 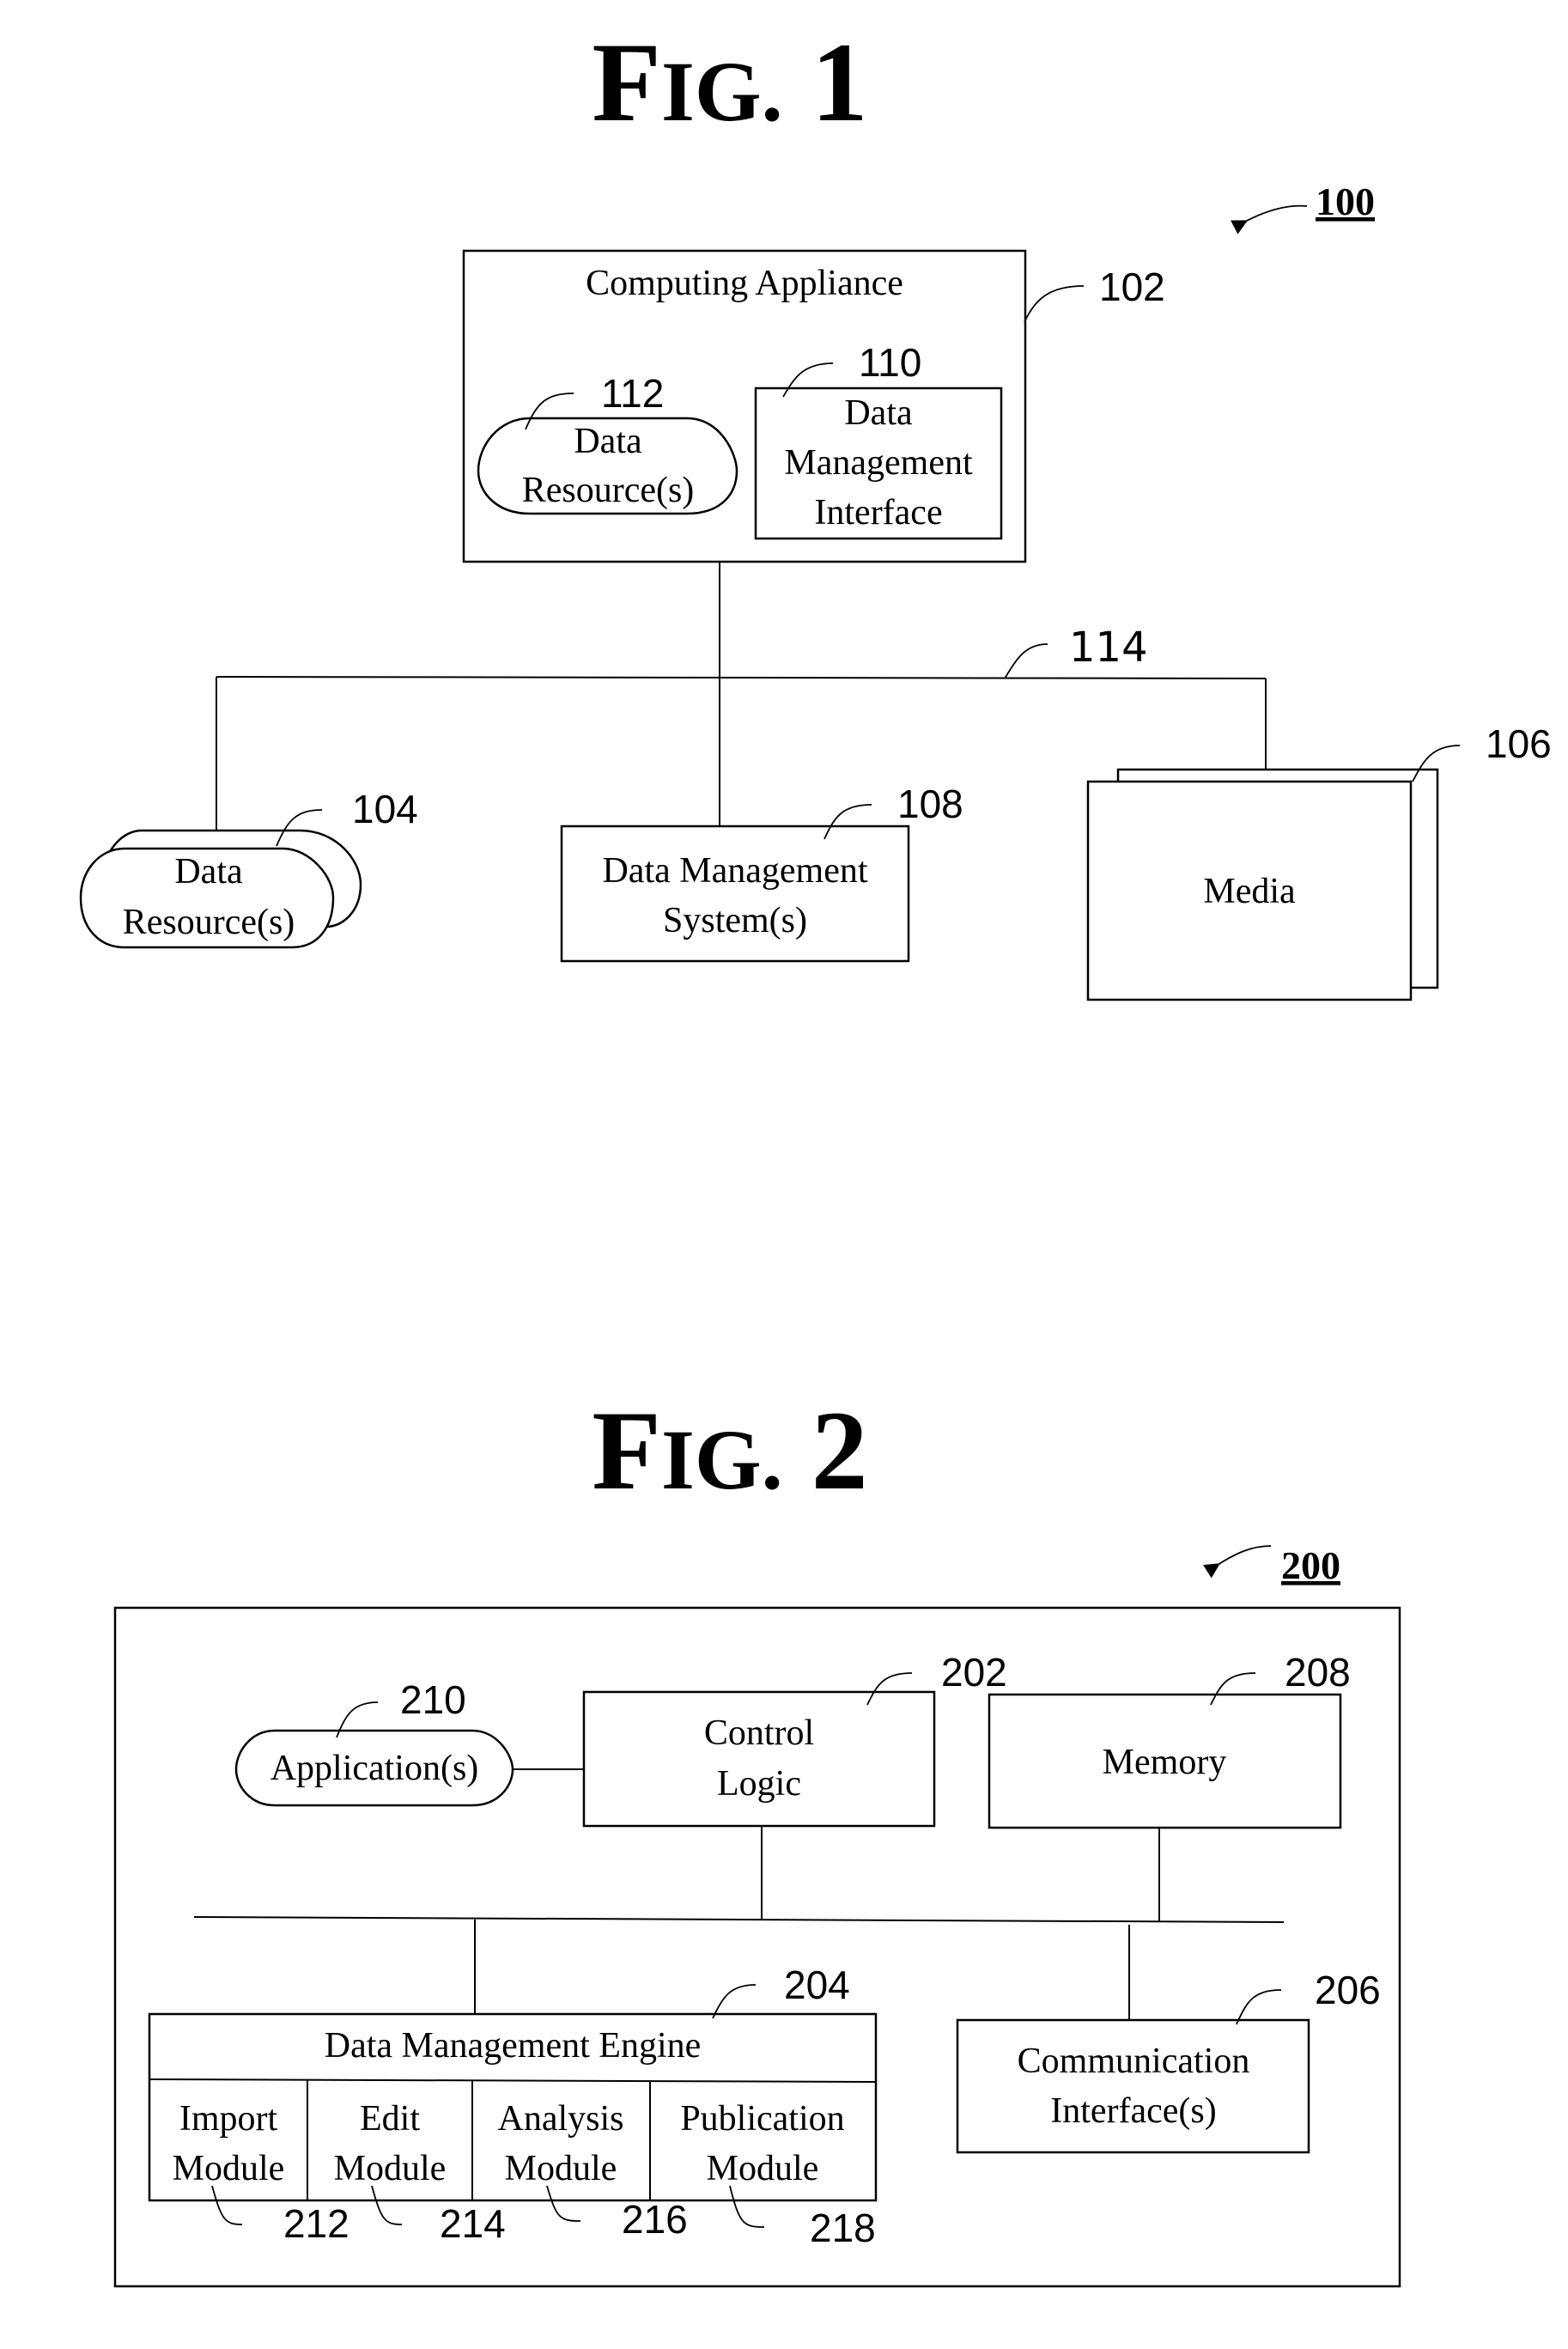 I want to click on control-logic-line1: Control, so click(x=759, y=1733).